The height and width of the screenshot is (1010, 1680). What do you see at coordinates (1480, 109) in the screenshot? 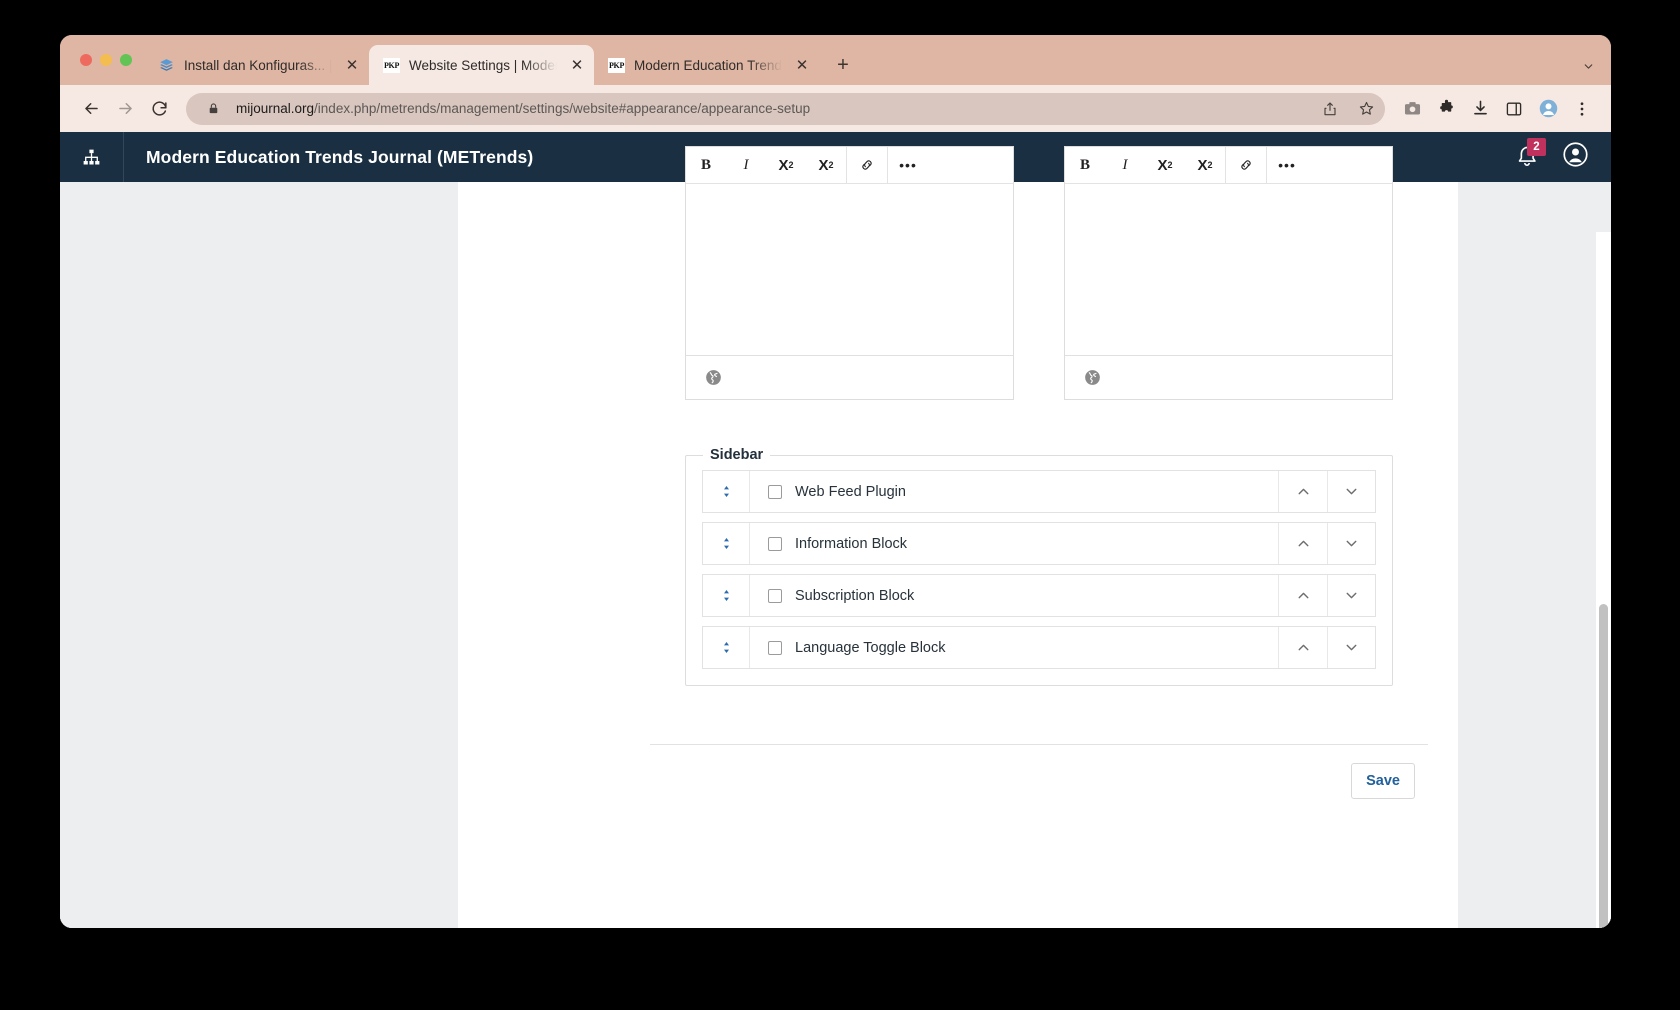
I see `downloads-icon` at bounding box center [1480, 109].